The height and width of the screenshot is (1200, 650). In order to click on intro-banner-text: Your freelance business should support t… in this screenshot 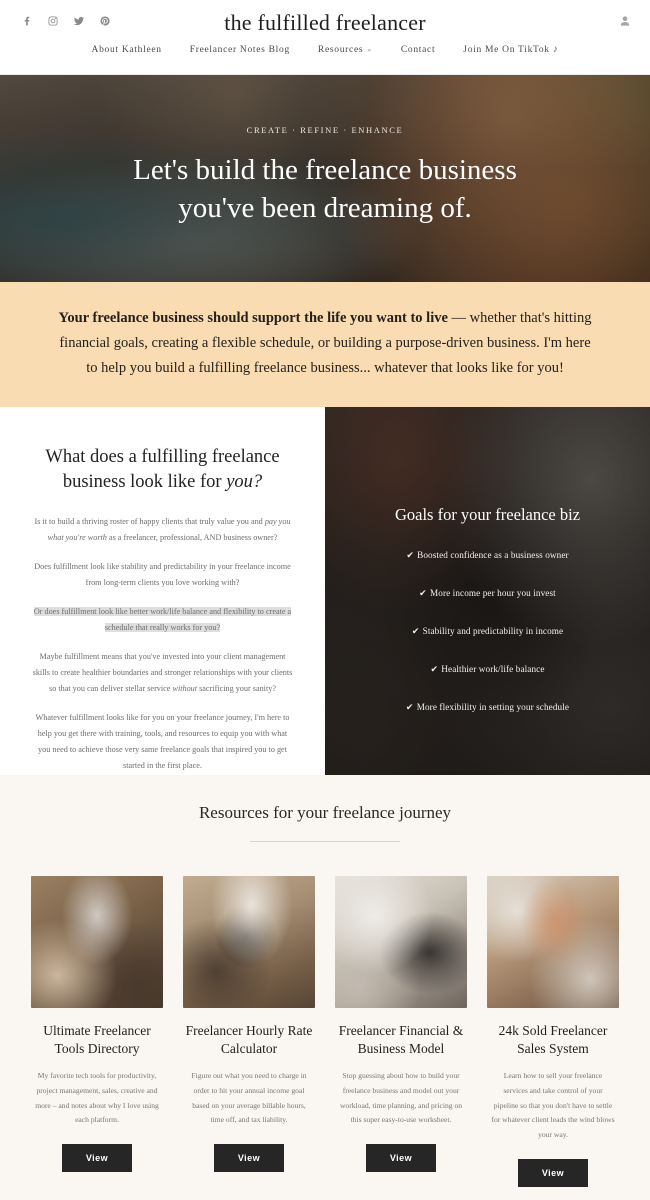, I will do `click(325, 343)`.